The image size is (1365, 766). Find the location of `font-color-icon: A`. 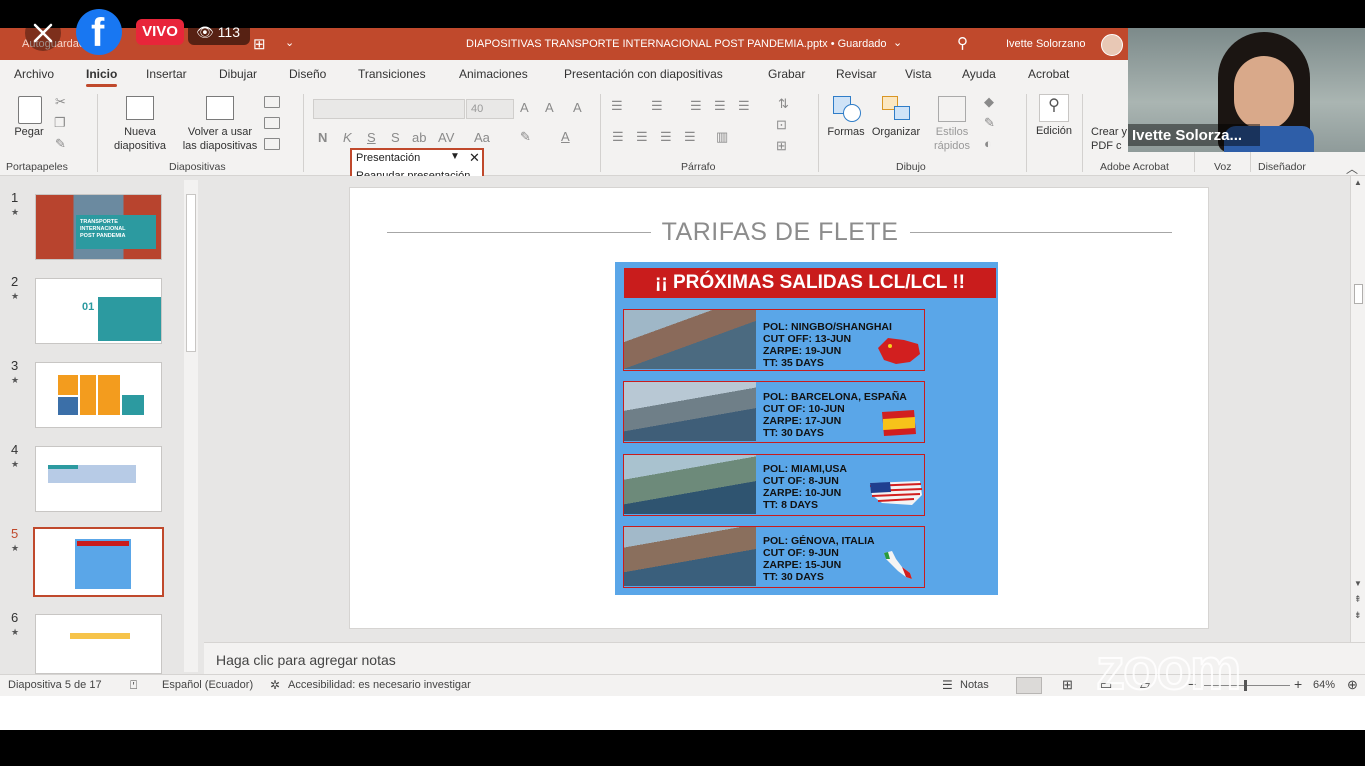

font-color-icon: A is located at coordinates (565, 136).